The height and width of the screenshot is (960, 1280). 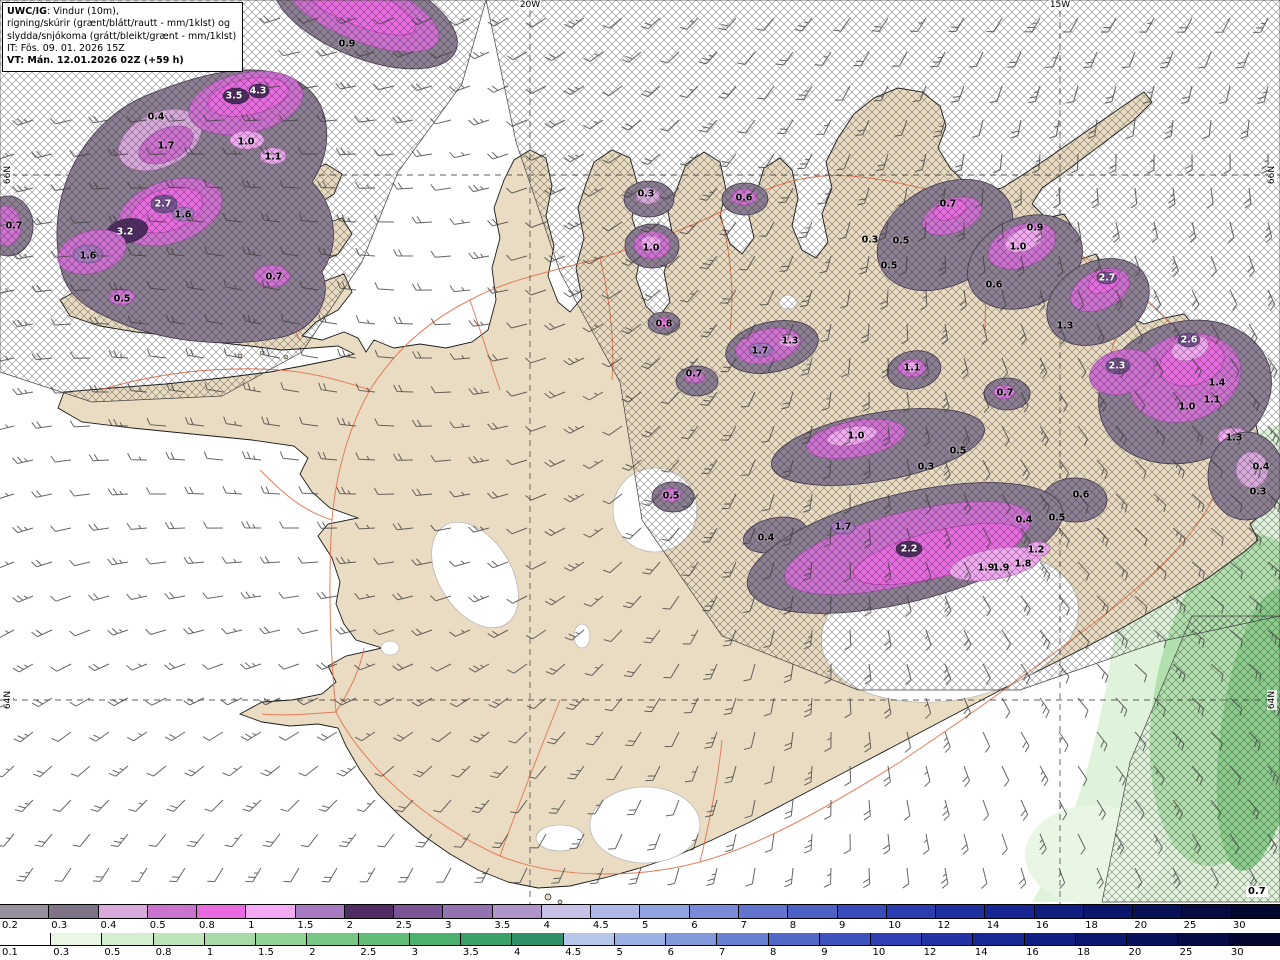 What do you see at coordinates (1189, 340) in the screenshot?
I see `precip-value-label: 2.6` at bounding box center [1189, 340].